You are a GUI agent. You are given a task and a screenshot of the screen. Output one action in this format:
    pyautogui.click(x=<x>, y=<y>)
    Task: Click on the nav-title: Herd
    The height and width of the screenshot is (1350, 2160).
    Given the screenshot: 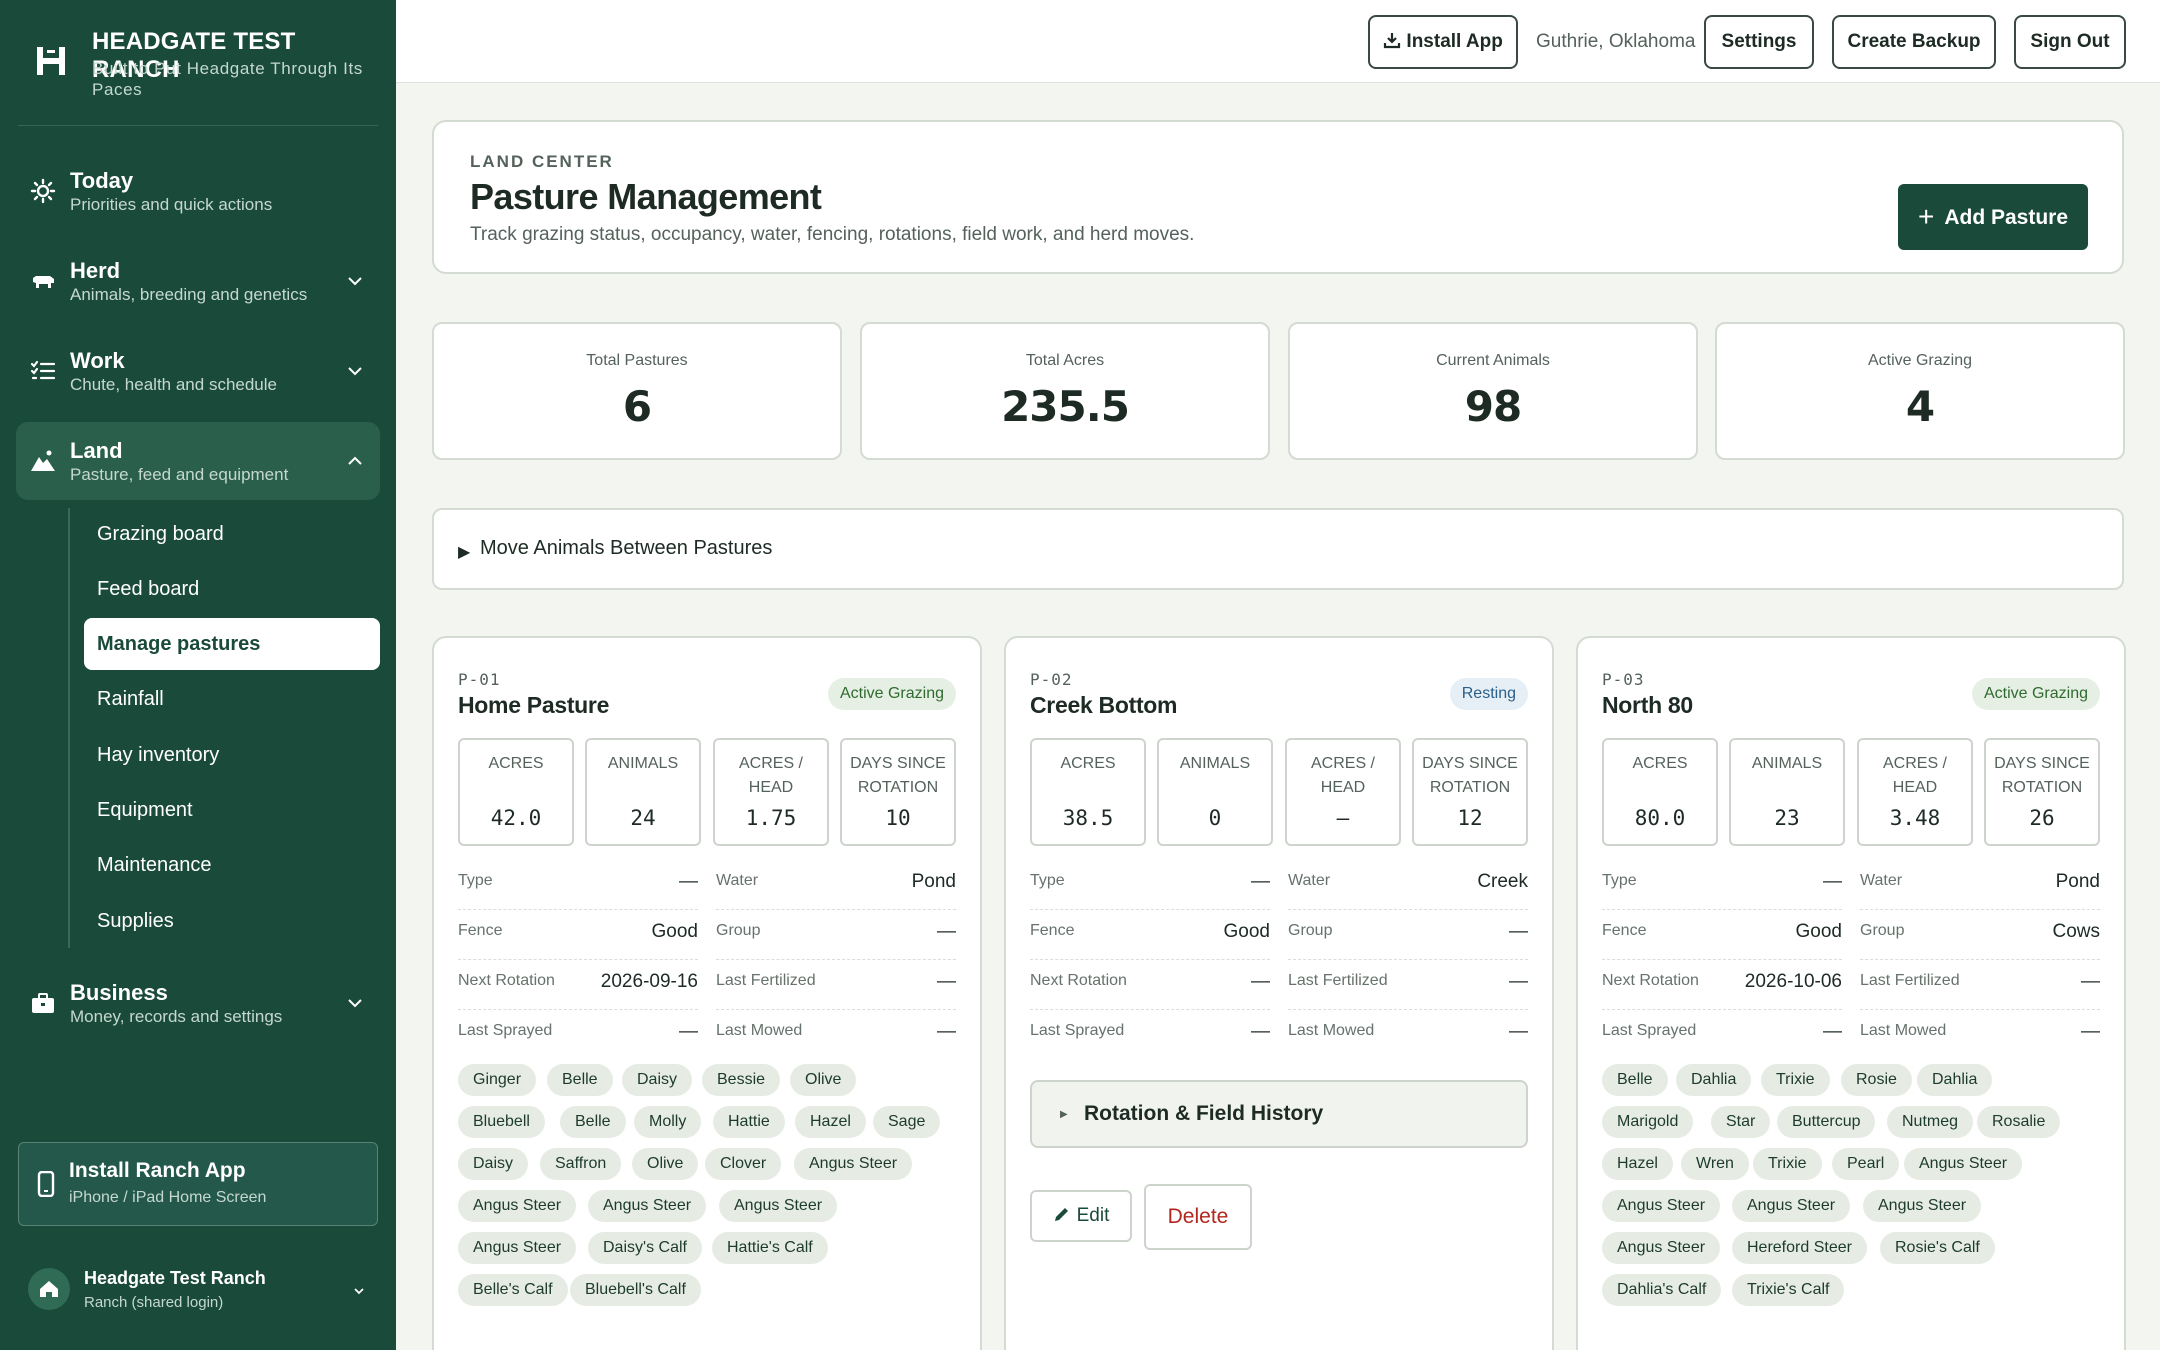 What is the action you would take?
    pyautogui.click(x=95, y=270)
    